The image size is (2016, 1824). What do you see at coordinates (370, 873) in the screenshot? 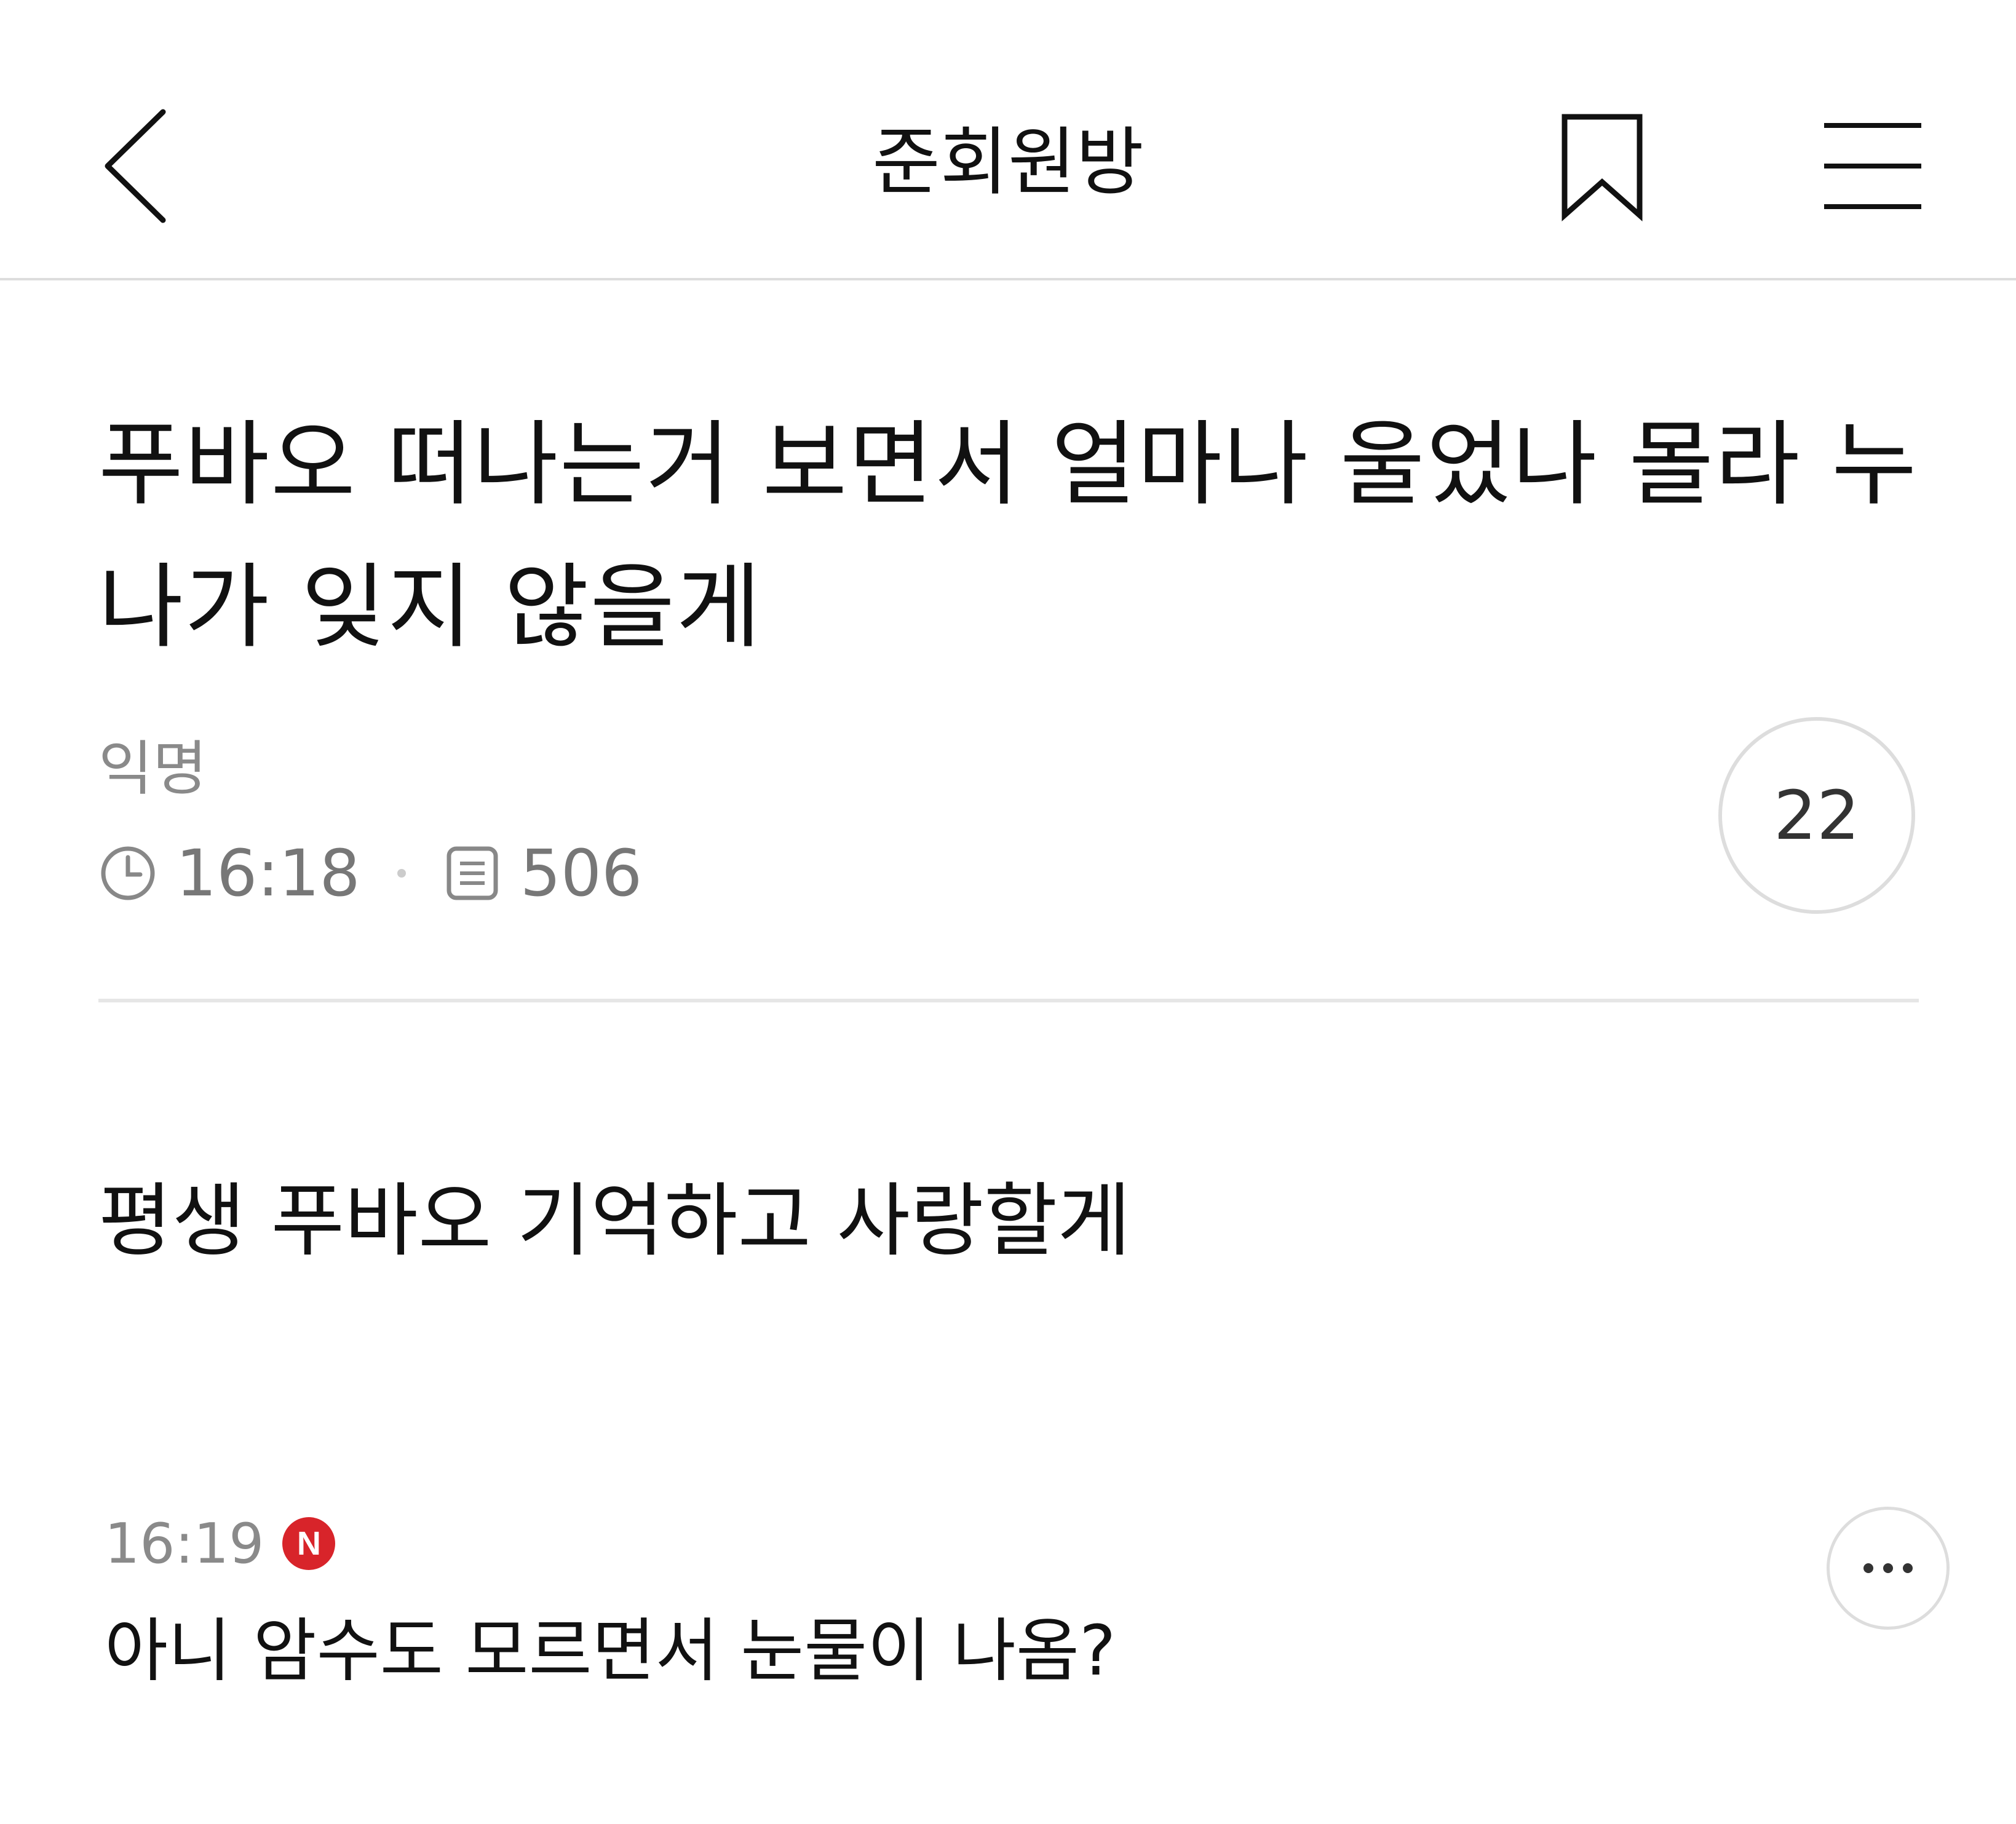
I see `post-meta: 16:18 506` at bounding box center [370, 873].